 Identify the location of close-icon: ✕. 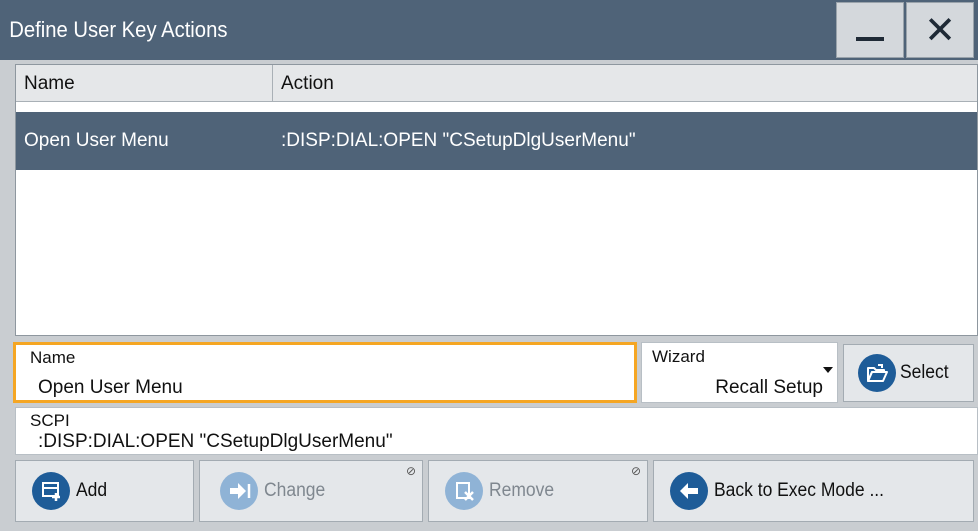
(940, 30).